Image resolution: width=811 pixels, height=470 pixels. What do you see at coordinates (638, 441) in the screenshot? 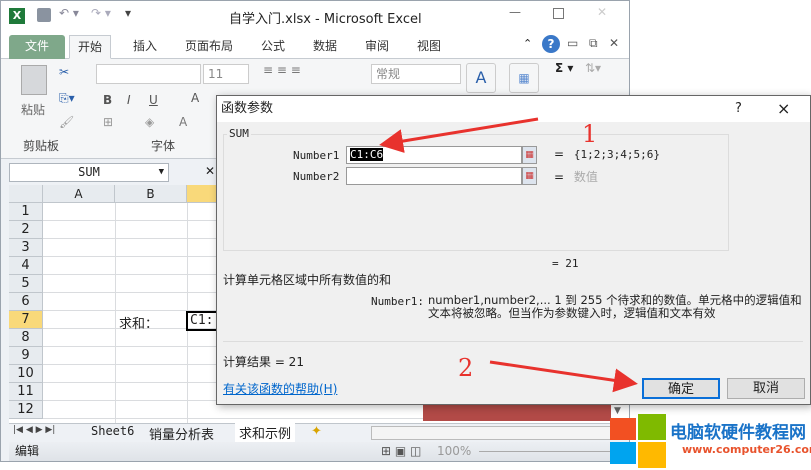
I see `windows-logo-icon` at bounding box center [638, 441].